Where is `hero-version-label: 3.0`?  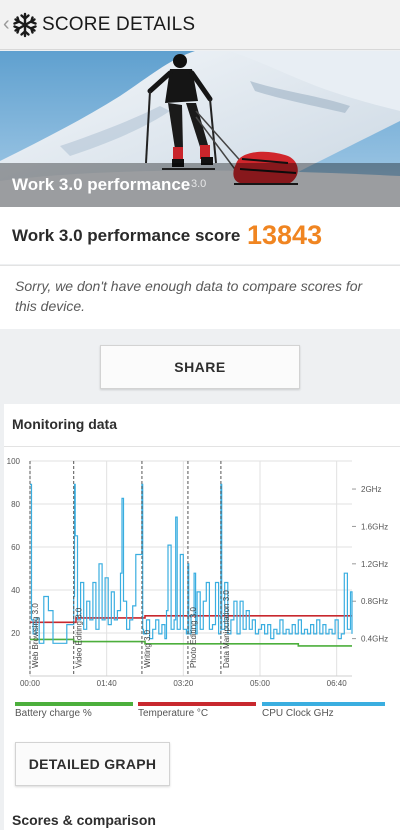 hero-version-label: 3.0 is located at coordinates (199, 184).